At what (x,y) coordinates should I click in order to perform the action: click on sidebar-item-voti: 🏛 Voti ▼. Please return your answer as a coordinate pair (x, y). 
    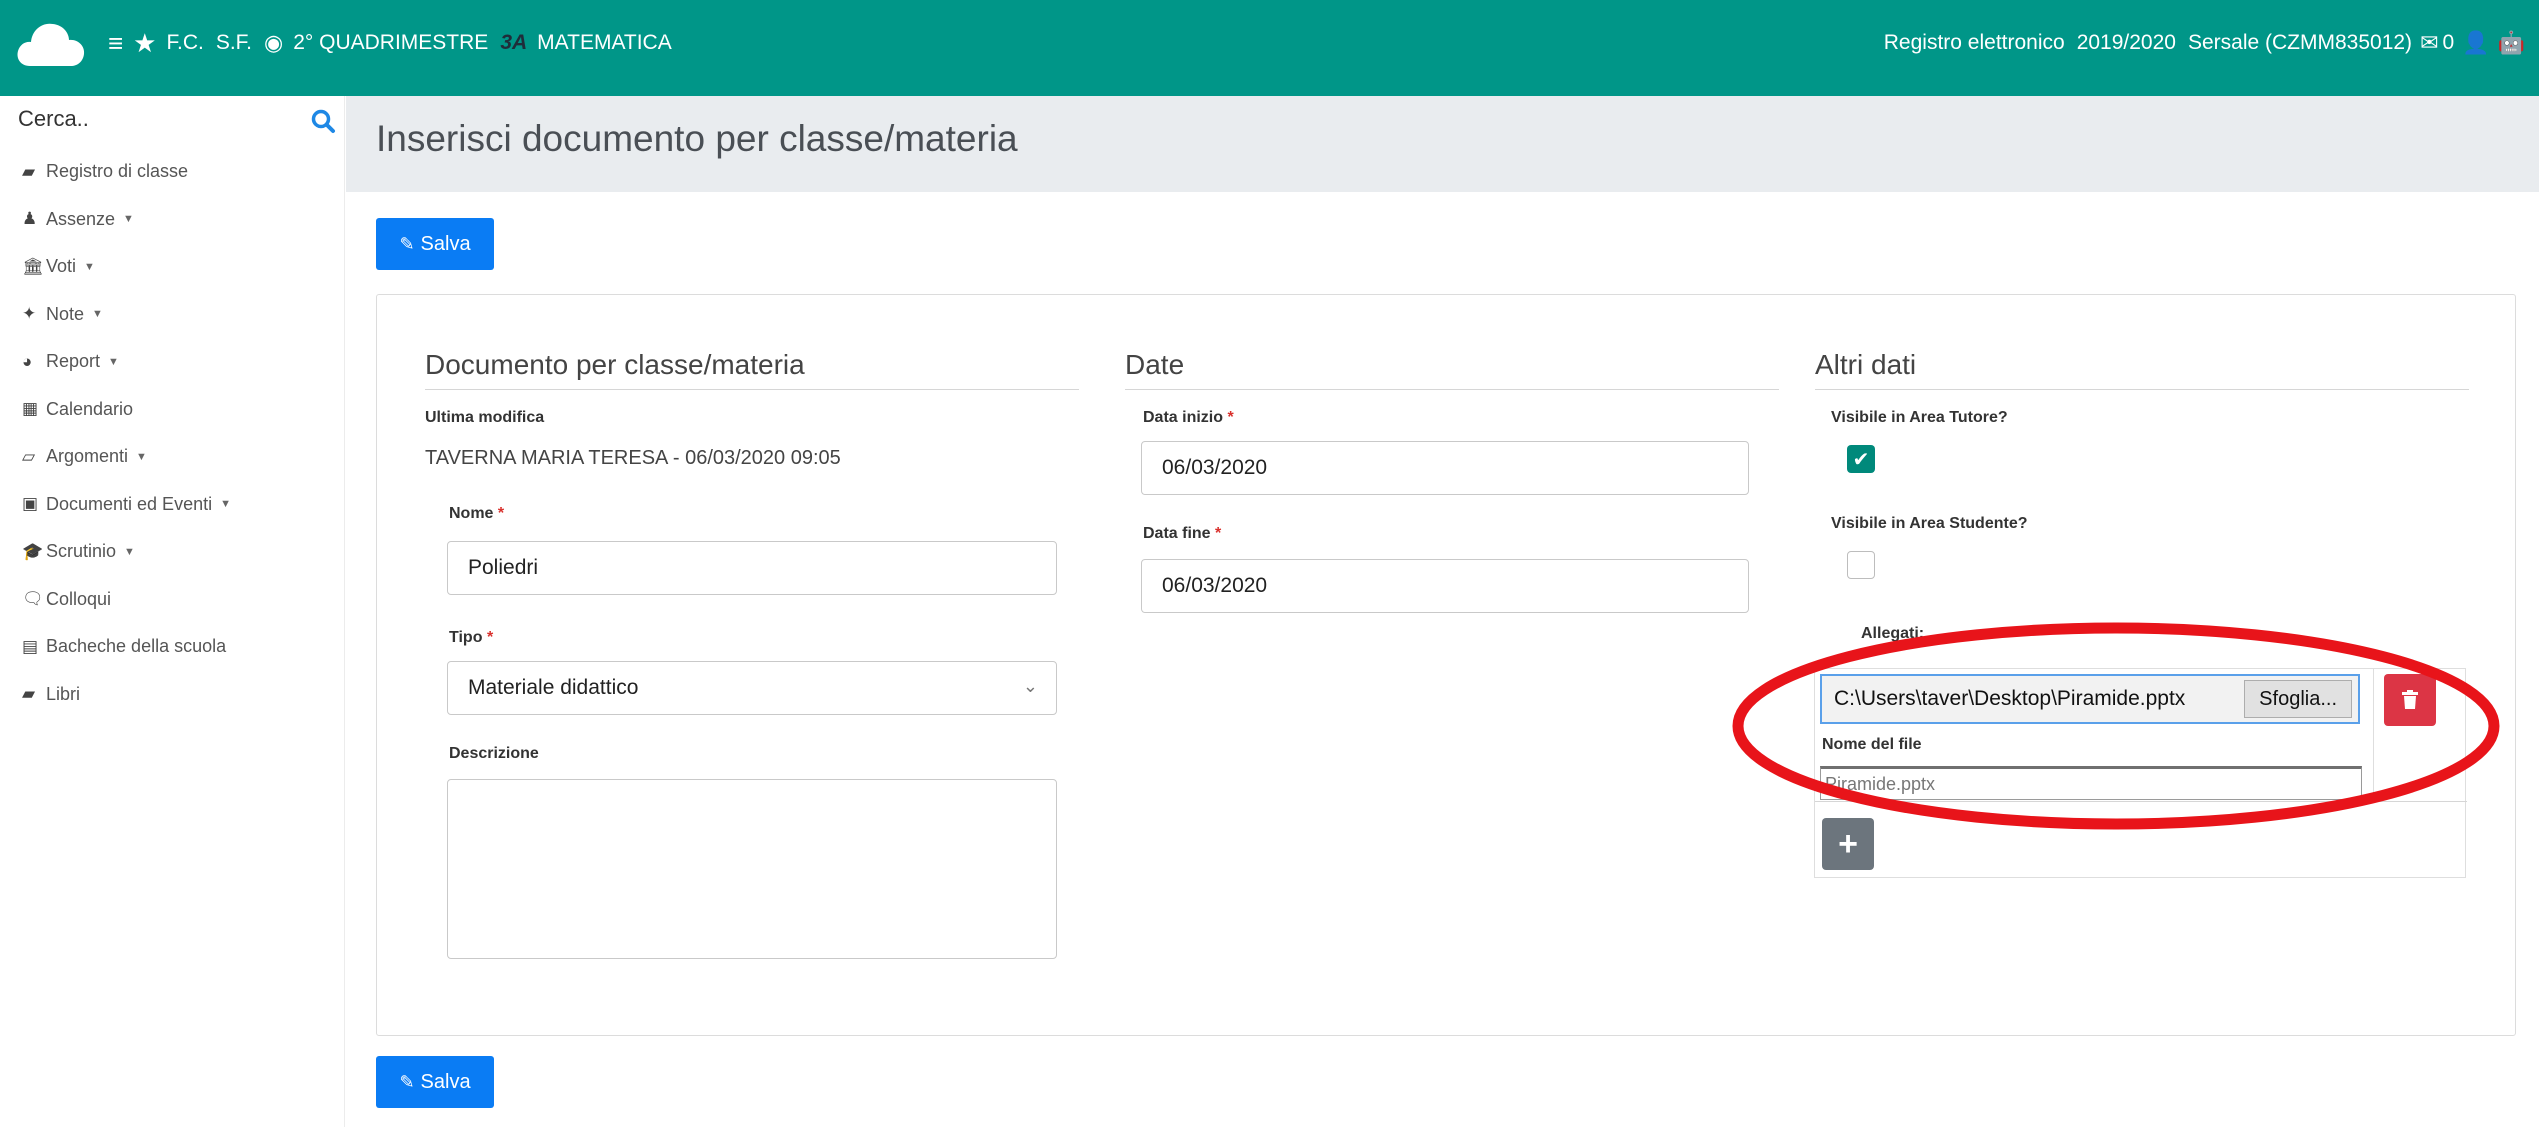
    Looking at the image, I should click on (126, 267).